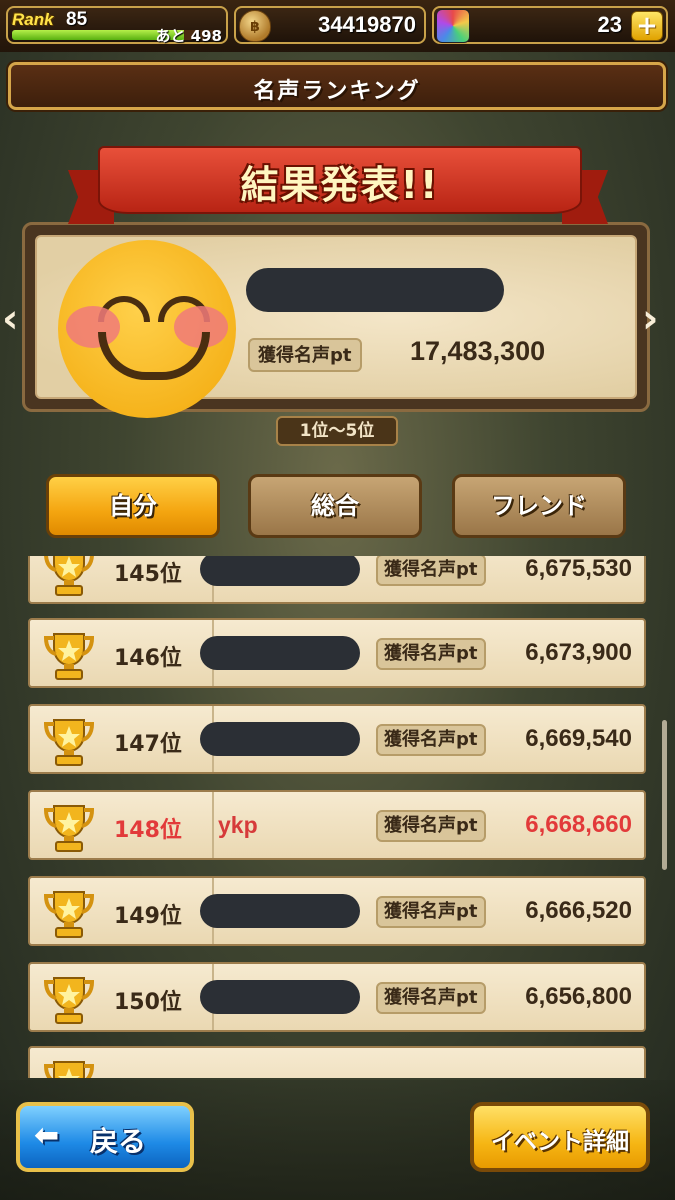 The width and height of the screenshot is (675, 1200). I want to click on ranking-row: 146位 獲得名声pt 6,673,900, so click(337, 653).